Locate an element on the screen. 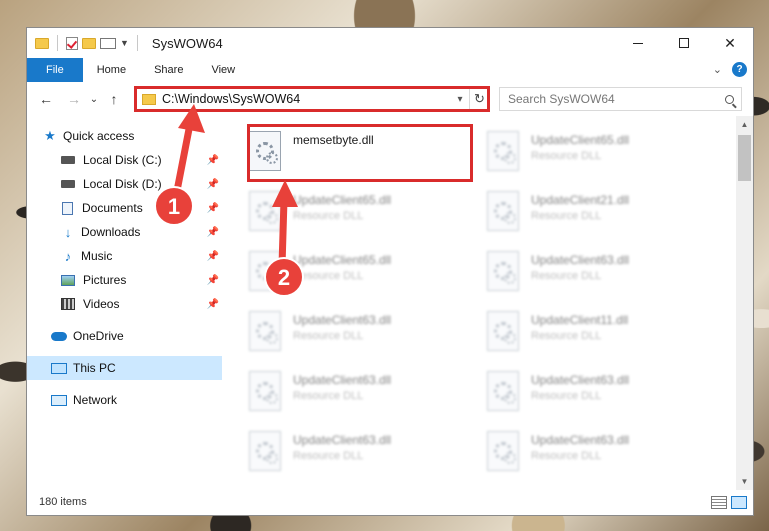 Image resolution: width=769 pixels, height=531 pixels. sidebar-item-pictures: Pictures 📌 is located at coordinates (124, 280).